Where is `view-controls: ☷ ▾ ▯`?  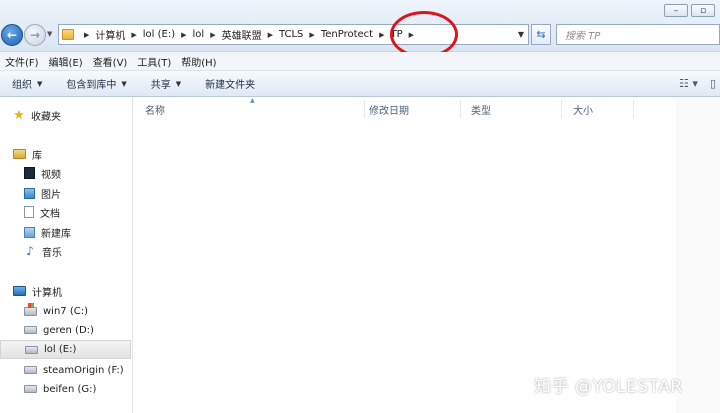
view-controls: ☷ ▾ ▯ is located at coordinates (697, 83).